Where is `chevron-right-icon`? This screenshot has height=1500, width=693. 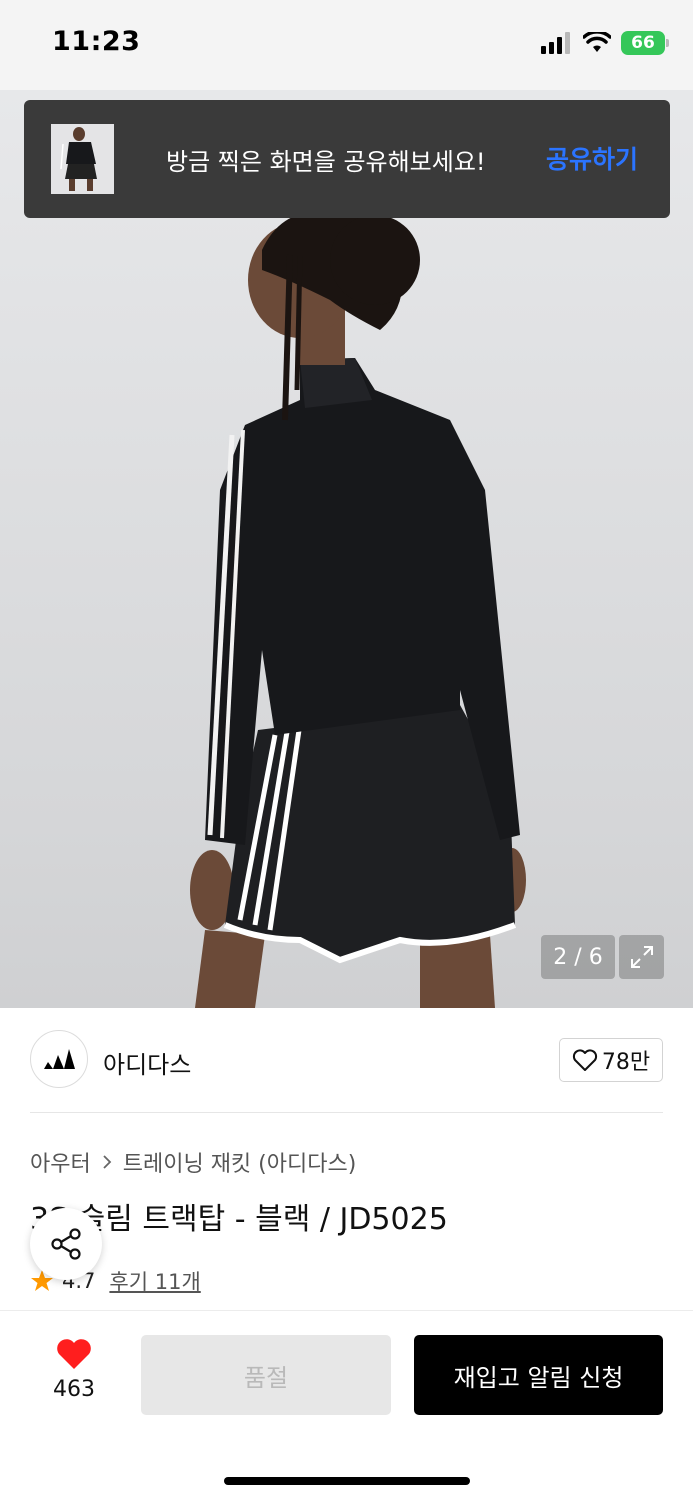 chevron-right-icon is located at coordinates (107, 1162).